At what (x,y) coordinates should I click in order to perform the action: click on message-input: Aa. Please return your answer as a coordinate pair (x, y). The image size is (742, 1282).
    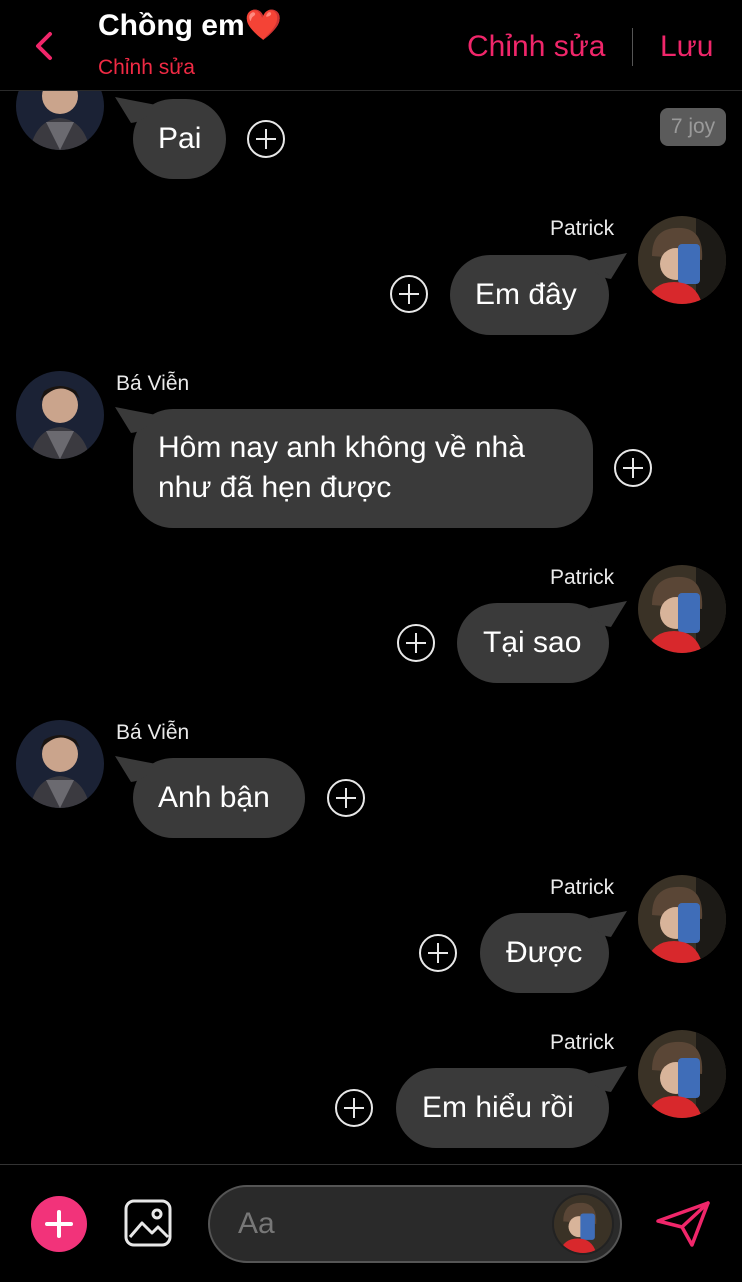
    Looking at the image, I should click on (415, 1224).